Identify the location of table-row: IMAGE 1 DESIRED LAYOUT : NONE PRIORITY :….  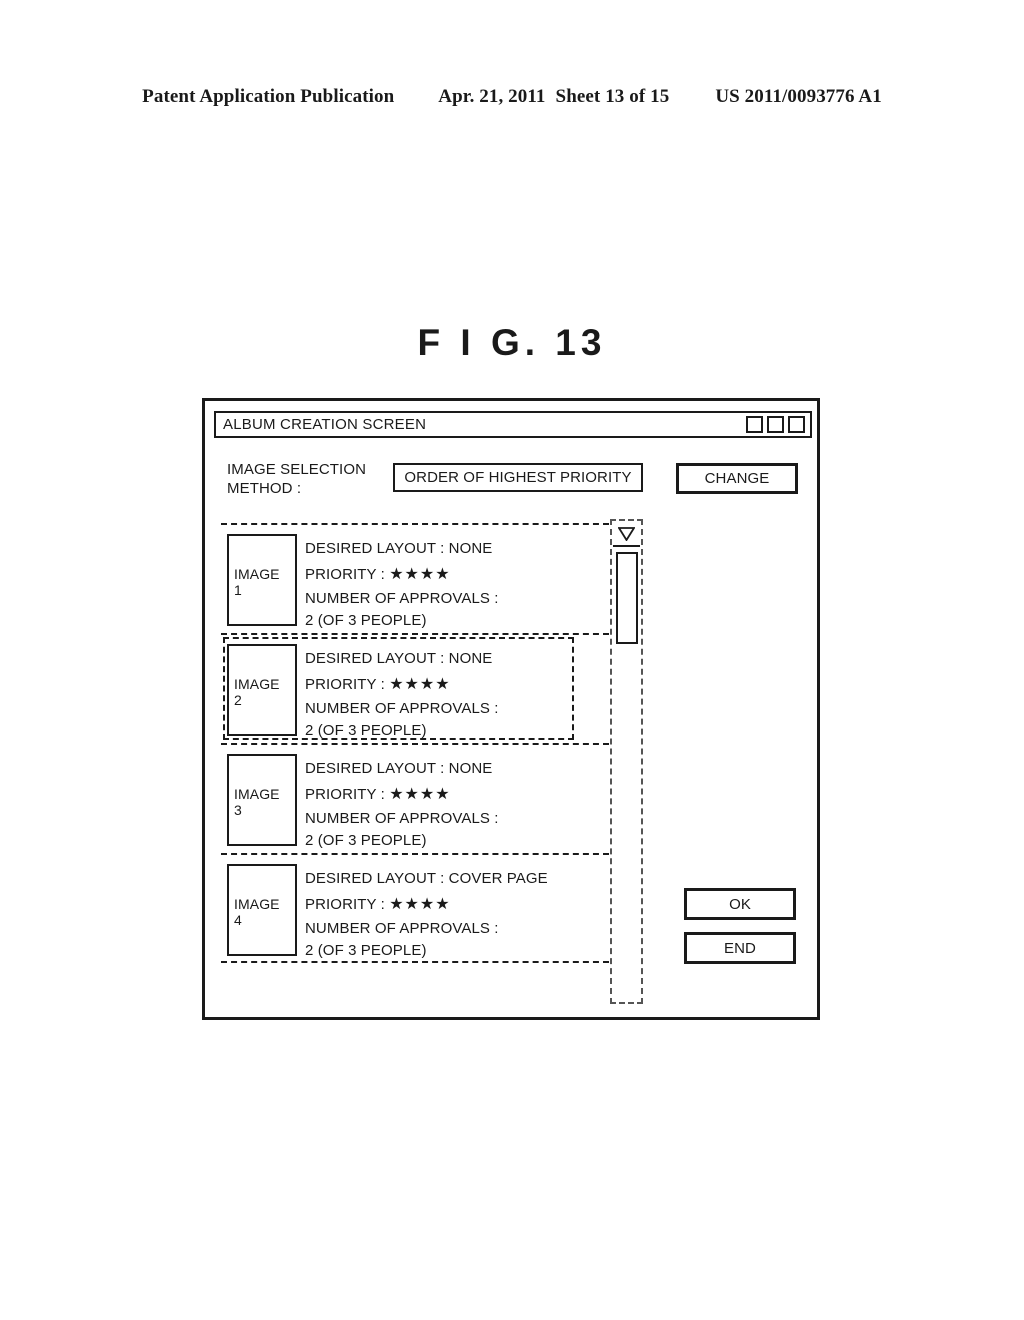
(415, 578).